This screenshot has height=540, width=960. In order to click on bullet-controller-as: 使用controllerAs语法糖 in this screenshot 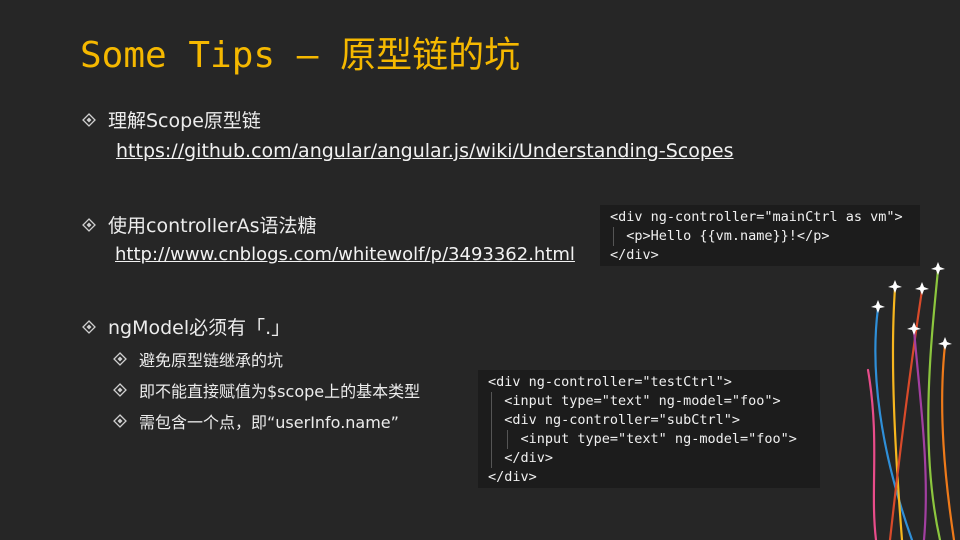, I will do `click(199, 224)`.